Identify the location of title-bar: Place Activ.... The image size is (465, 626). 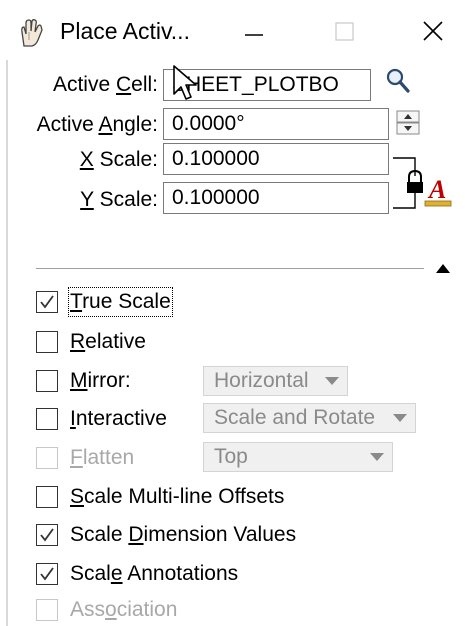
(232, 31).